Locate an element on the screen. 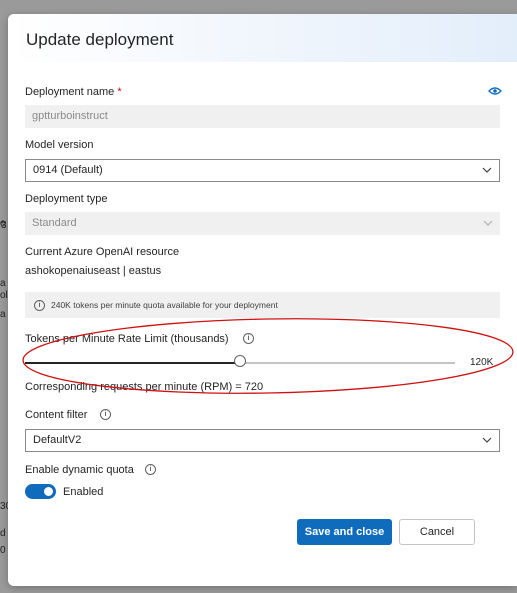 This screenshot has width=517, height=593. toggle-knob is located at coordinates (48, 491).